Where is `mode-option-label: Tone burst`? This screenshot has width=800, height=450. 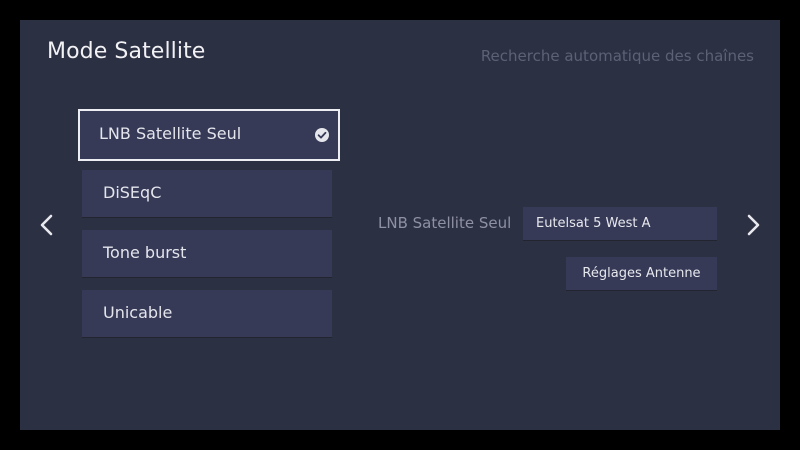
mode-option-label: Tone burst is located at coordinates (145, 252).